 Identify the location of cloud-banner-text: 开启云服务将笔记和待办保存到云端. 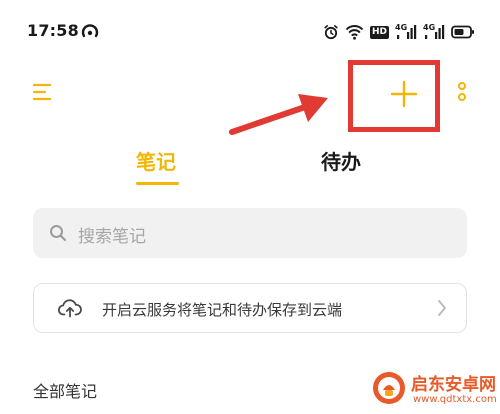
(222, 310).